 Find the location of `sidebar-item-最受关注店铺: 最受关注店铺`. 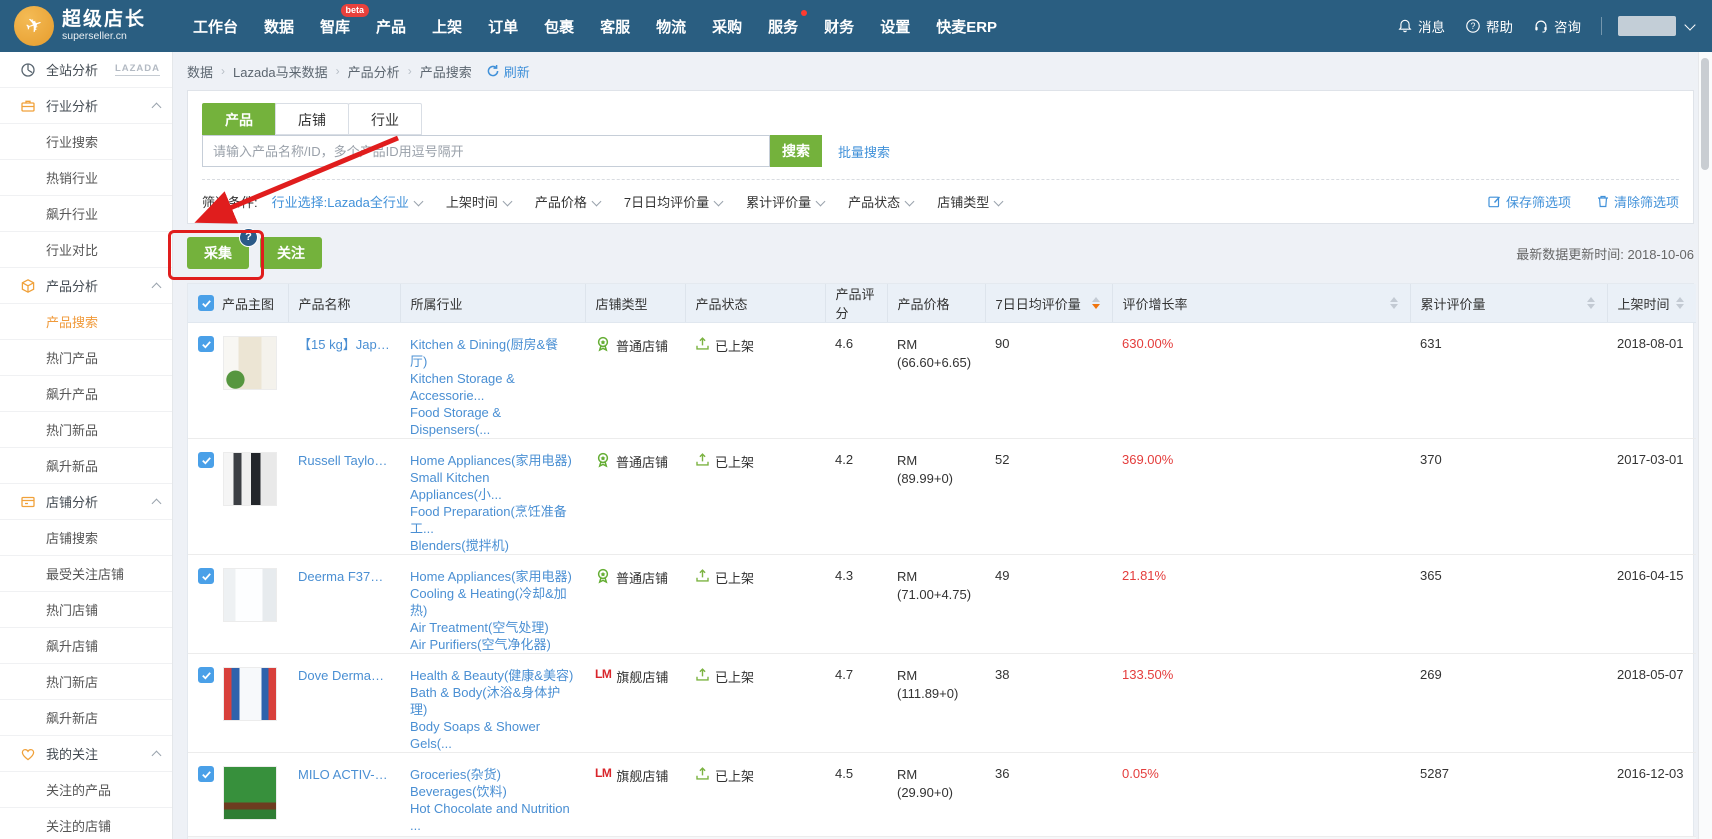

sidebar-item-最受关注店铺: 最受关注店铺 is located at coordinates (86, 574).